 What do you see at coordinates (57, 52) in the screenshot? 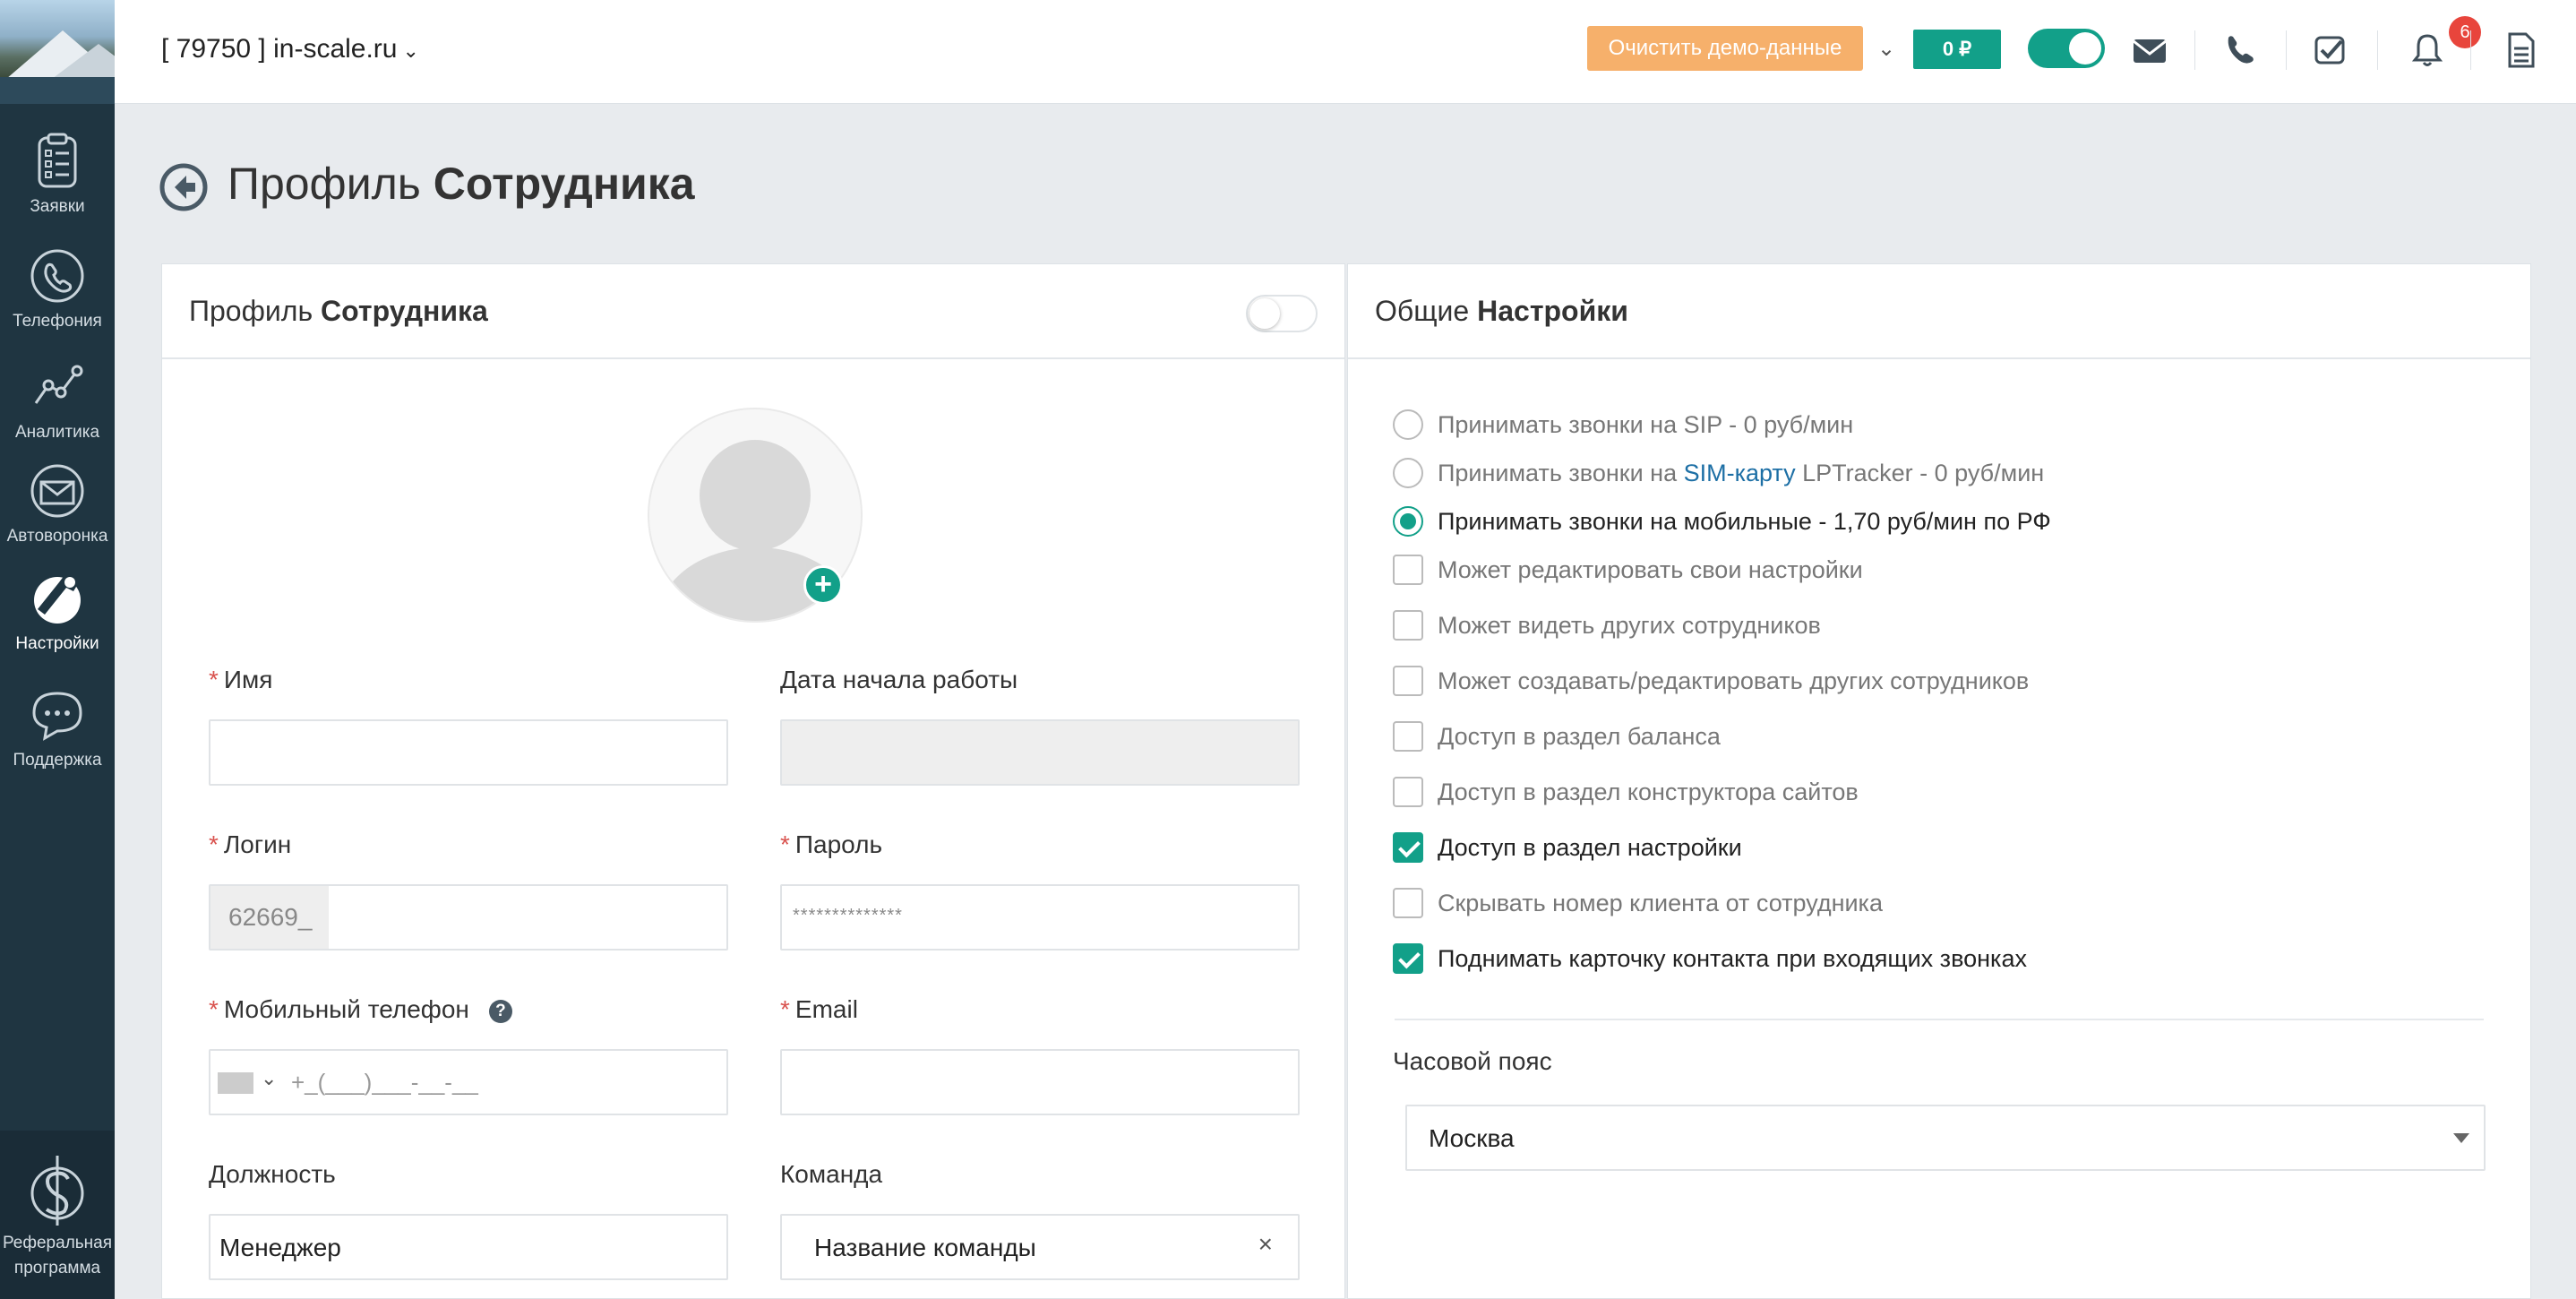
I see `company-logo` at bounding box center [57, 52].